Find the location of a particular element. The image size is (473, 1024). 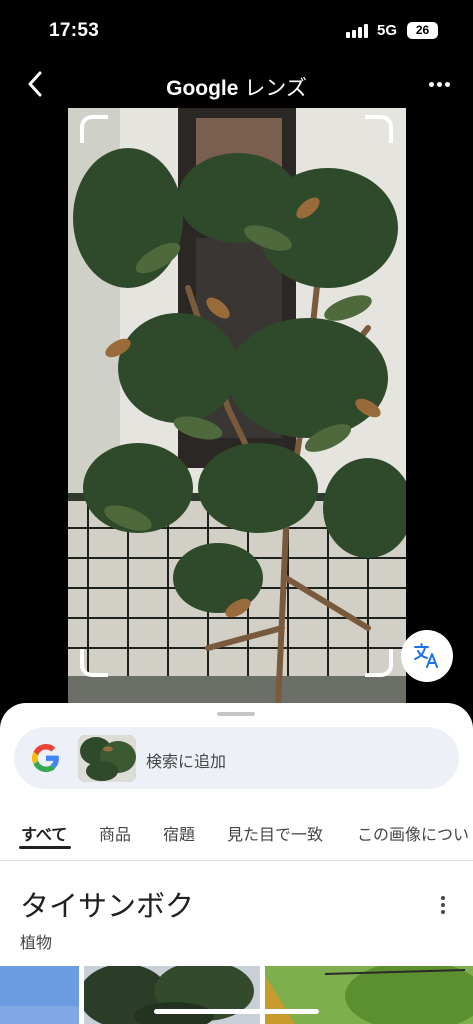

more-vertical-icon is located at coordinates (443, 905).